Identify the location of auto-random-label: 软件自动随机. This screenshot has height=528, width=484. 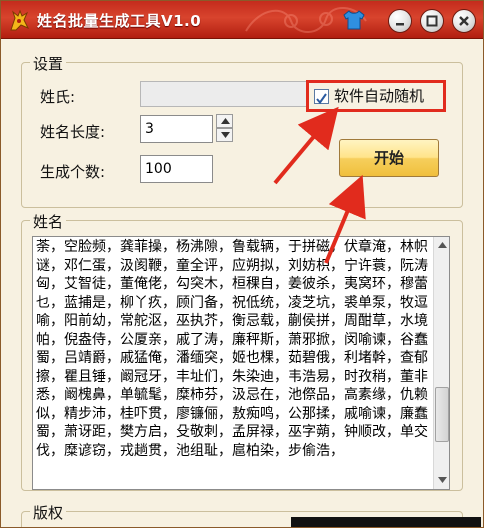
(379, 95).